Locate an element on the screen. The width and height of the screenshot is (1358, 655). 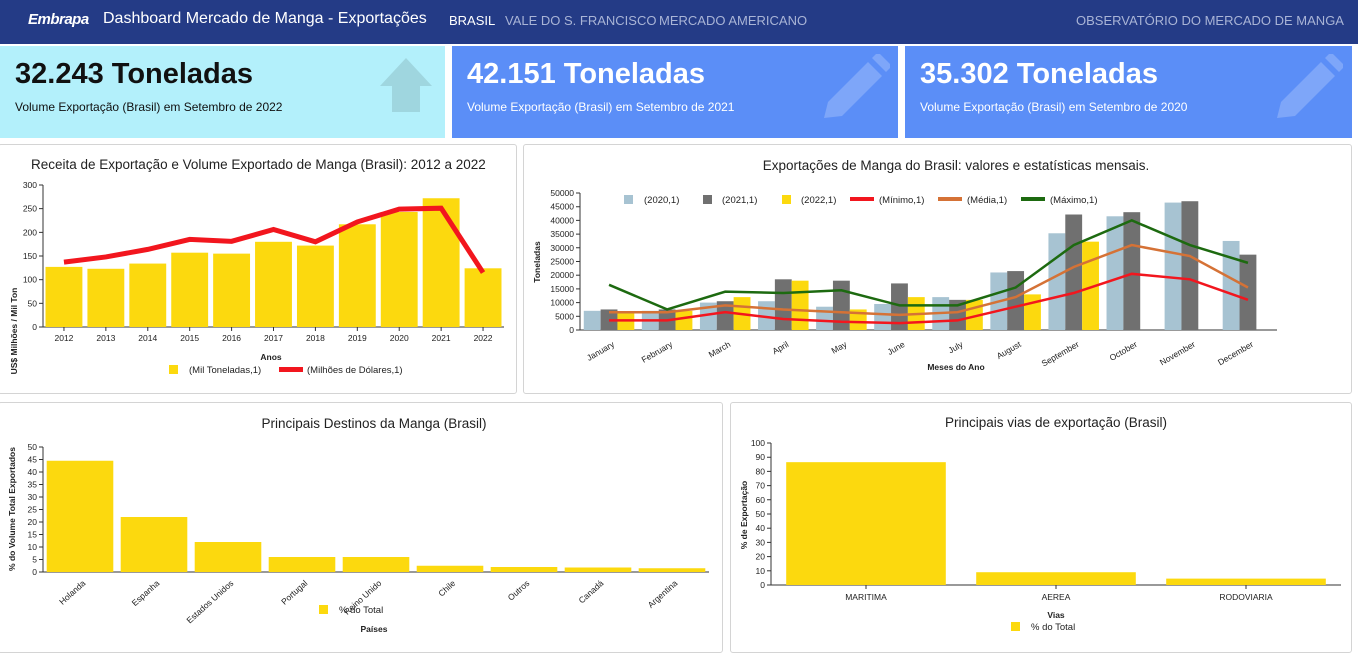
y-tick-label: 25000 is located at coordinates (562, 262).